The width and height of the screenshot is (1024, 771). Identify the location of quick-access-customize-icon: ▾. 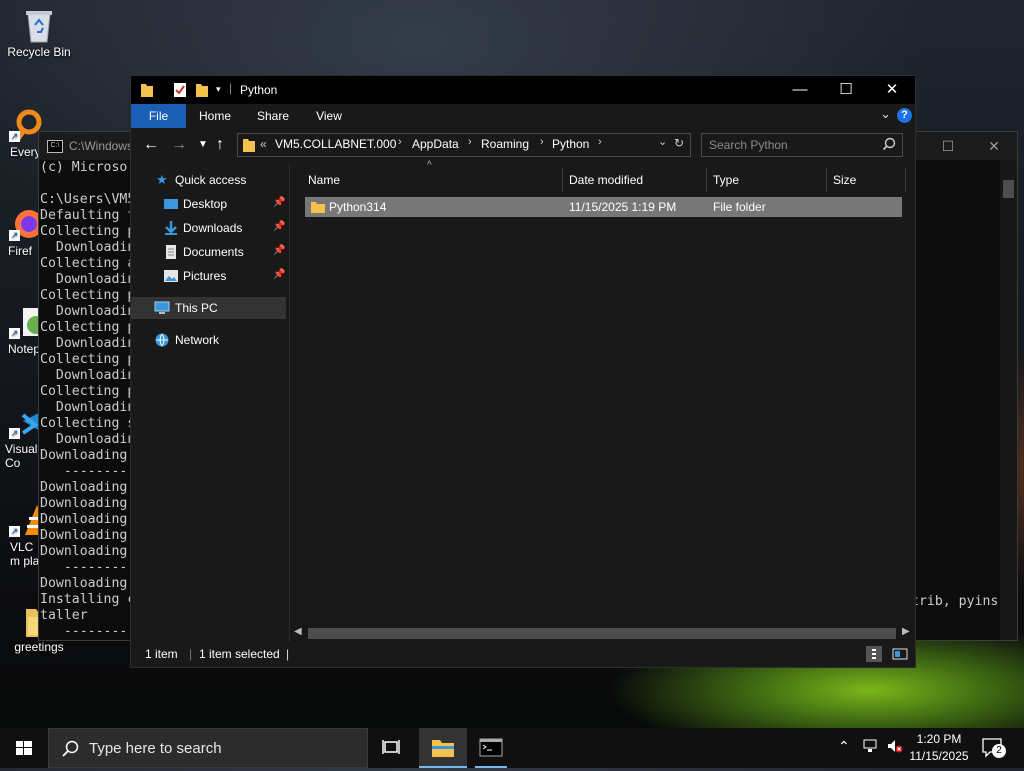
(218, 89).